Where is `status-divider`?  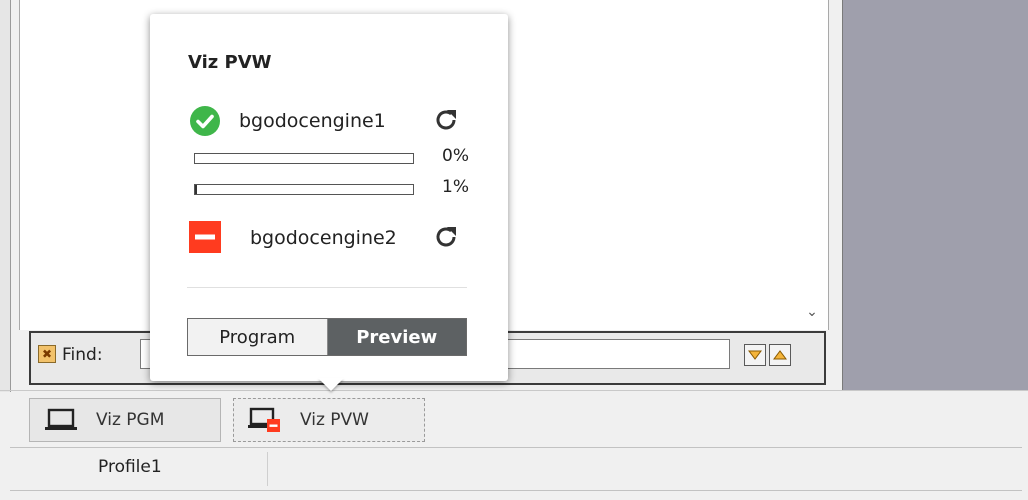 status-divider is located at coordinates (267, 469).